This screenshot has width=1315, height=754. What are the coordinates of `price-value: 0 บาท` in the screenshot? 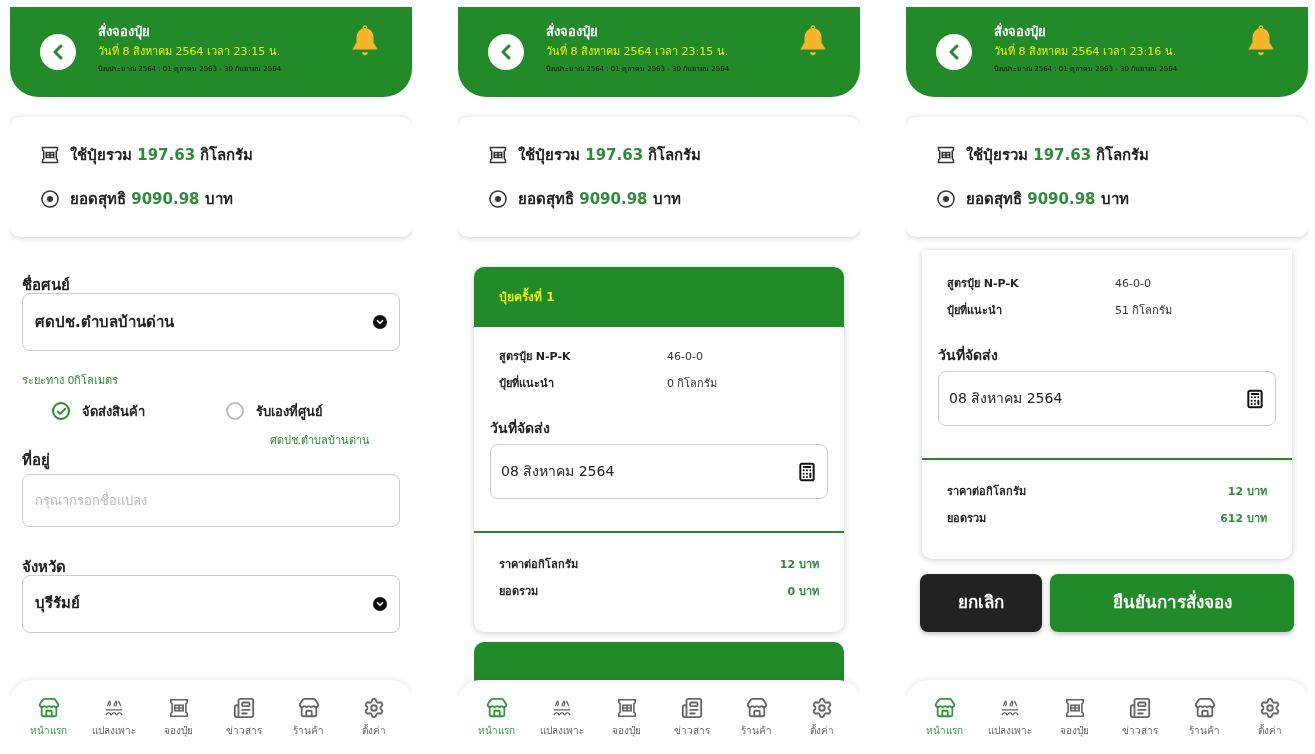 It's located at (803, 591).